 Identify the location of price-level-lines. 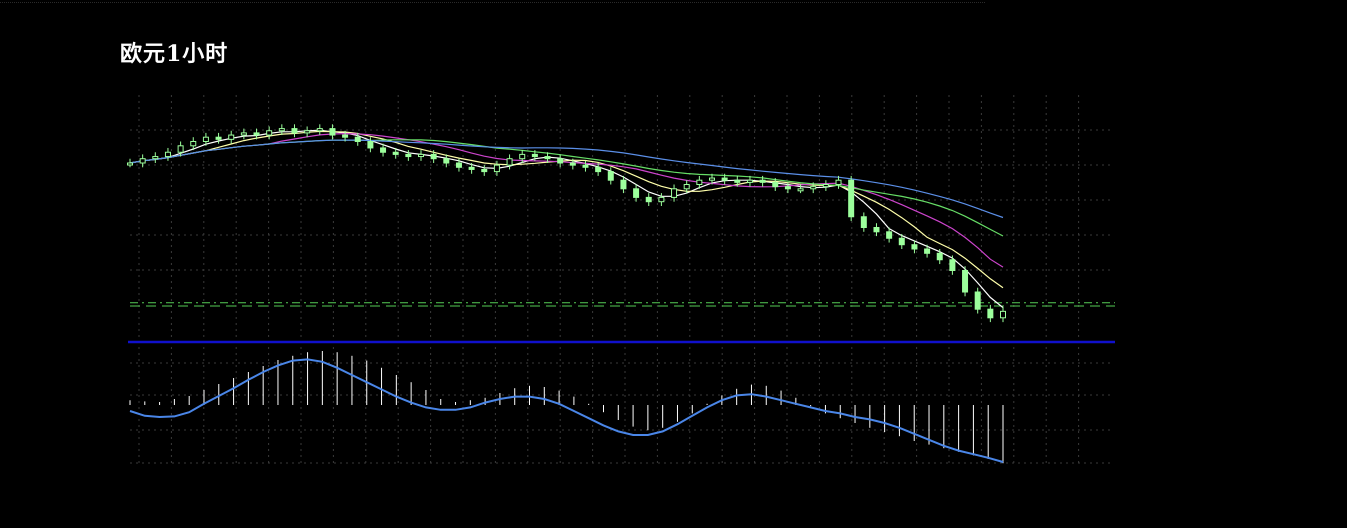
(622, 304).